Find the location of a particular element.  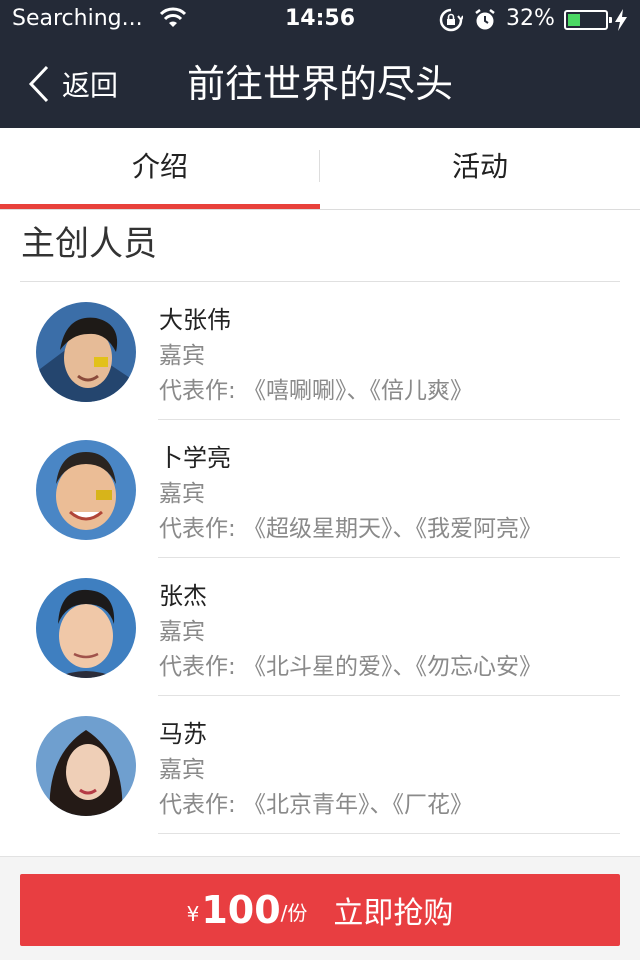

divider is located at coordinates (389, 833).